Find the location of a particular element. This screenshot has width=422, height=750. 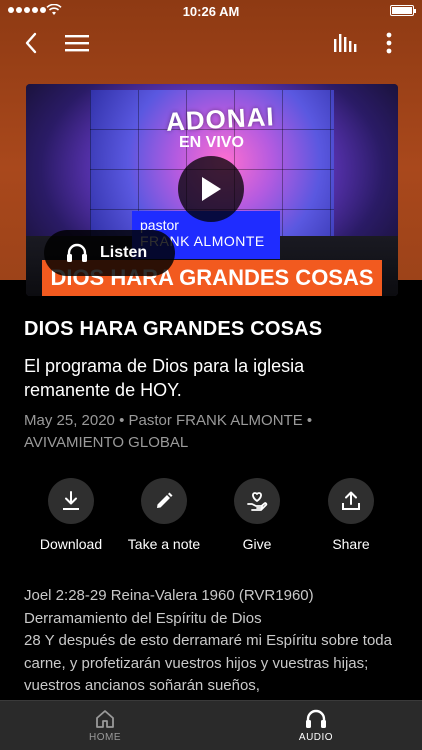

menu-button is located at coordinates (77, 43).